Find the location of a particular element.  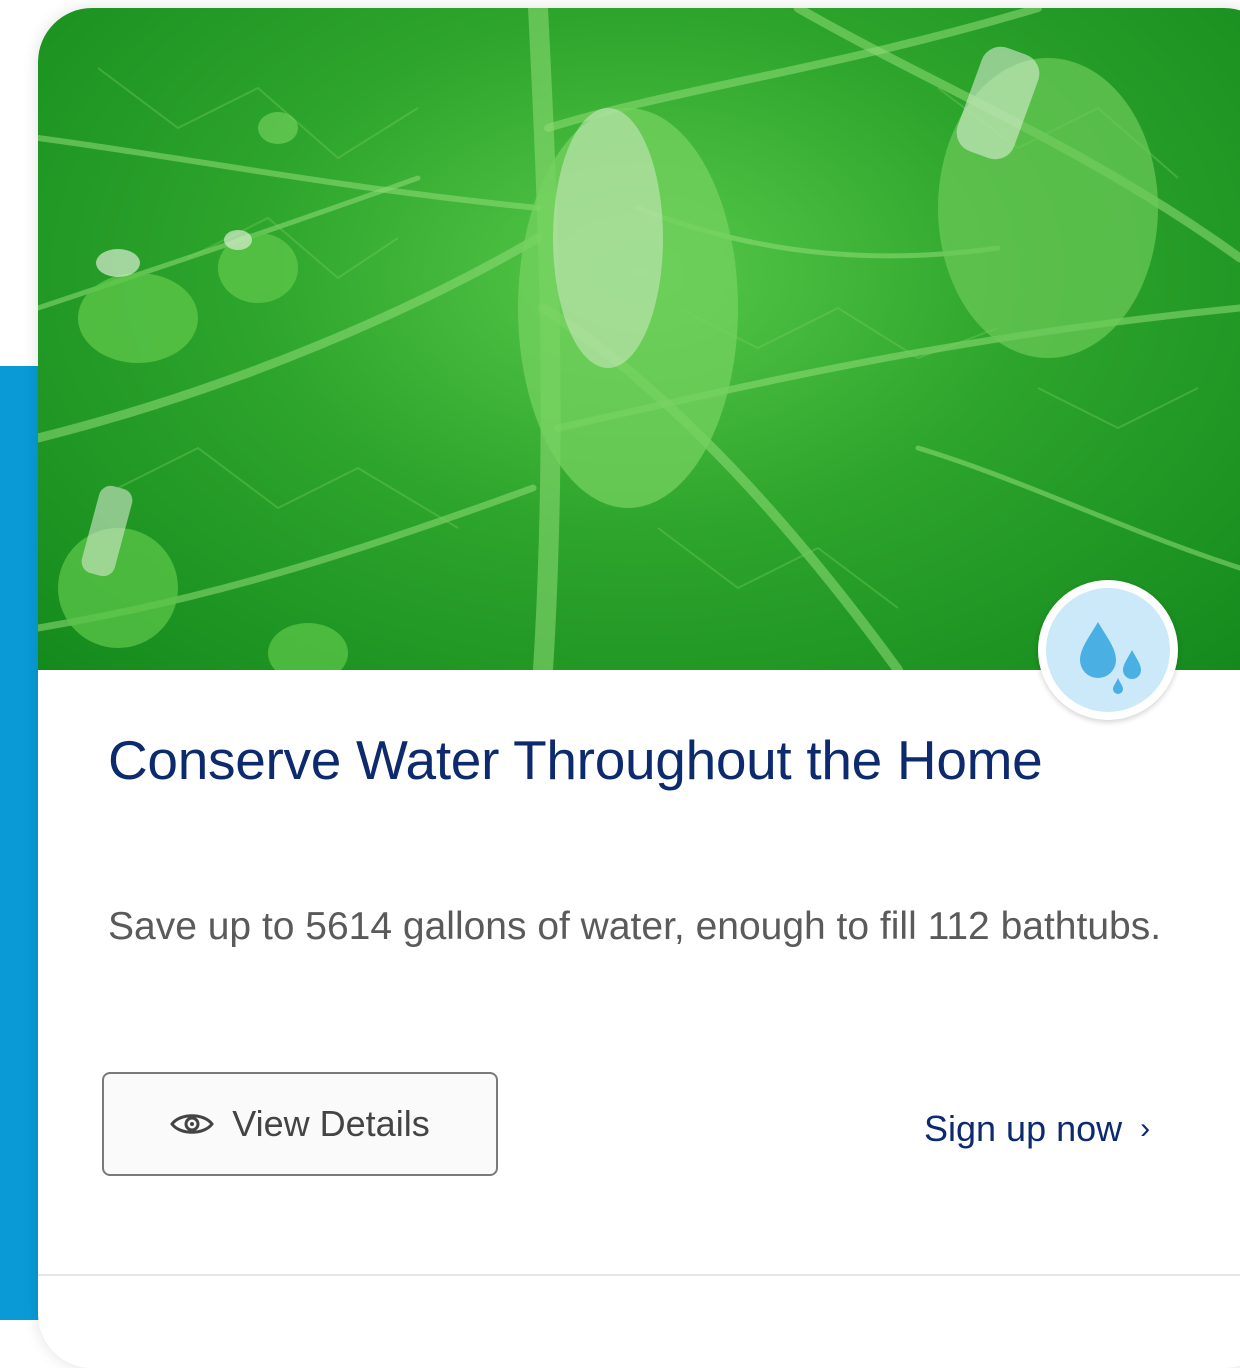

sign-up-link: Sign up now › is located at coordinates (1037, 1129).